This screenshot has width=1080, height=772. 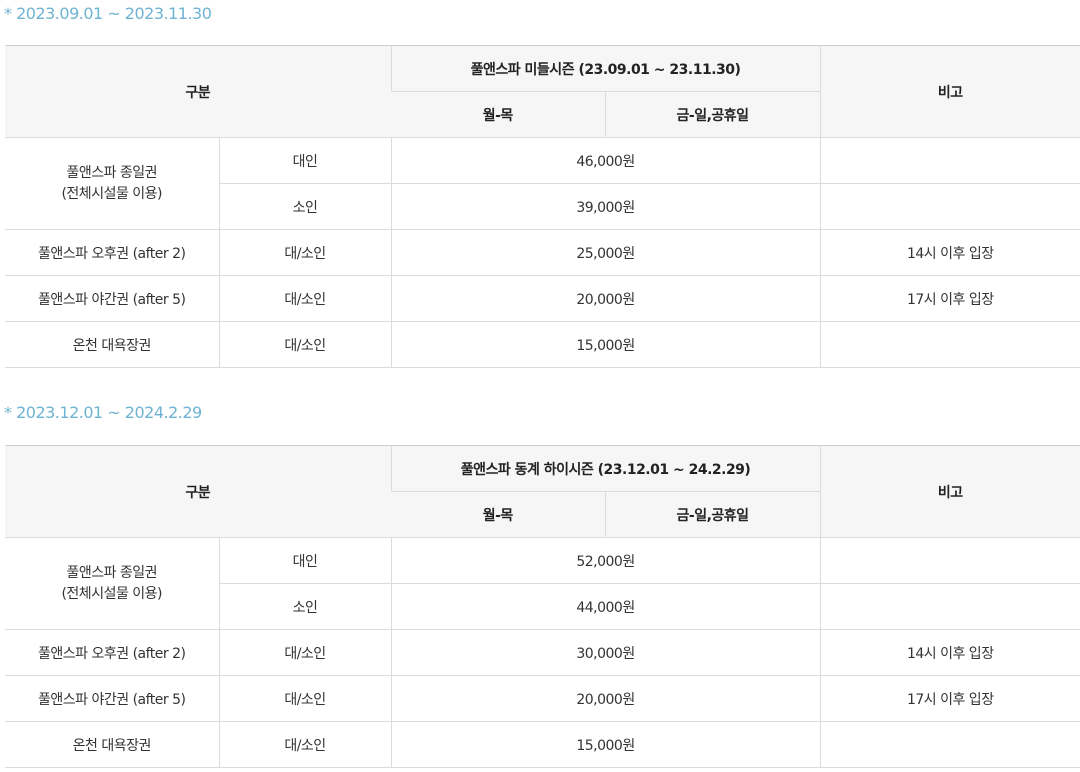 What do you see at coordinates (108, 13) in the screenshot?
I see `period-label: * 2023.09.01 ~ 2023.11.30` at bounding box center [108, 13].